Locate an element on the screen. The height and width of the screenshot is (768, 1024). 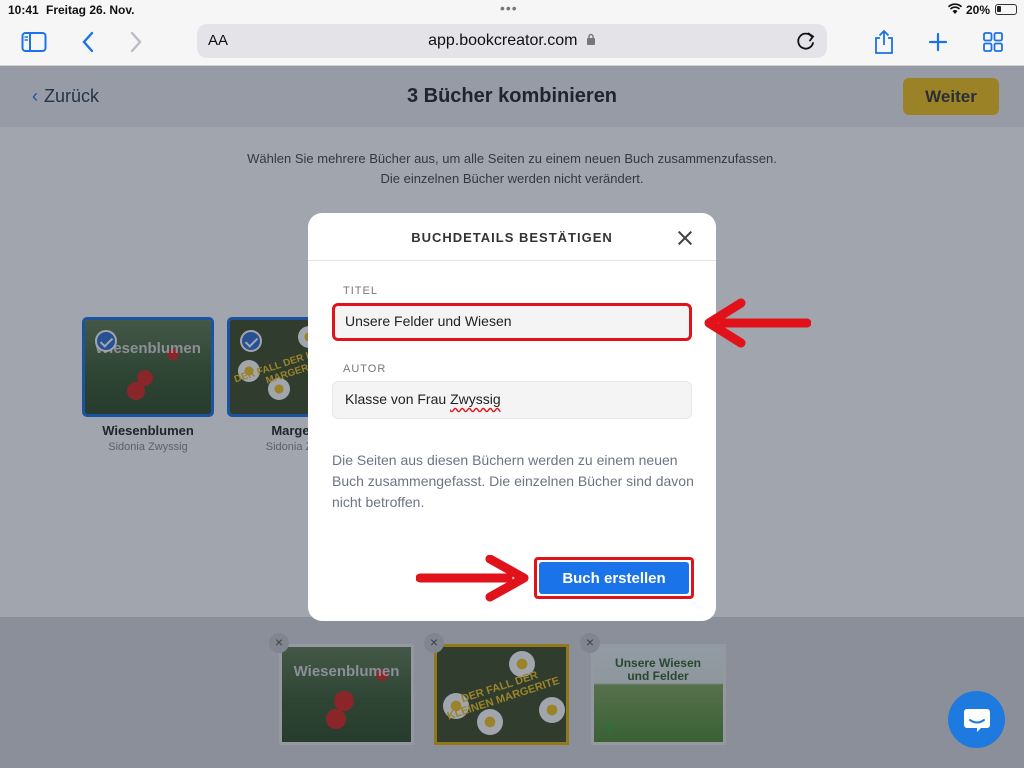
tabs-grid-icon is located at coordinates (993, 42).